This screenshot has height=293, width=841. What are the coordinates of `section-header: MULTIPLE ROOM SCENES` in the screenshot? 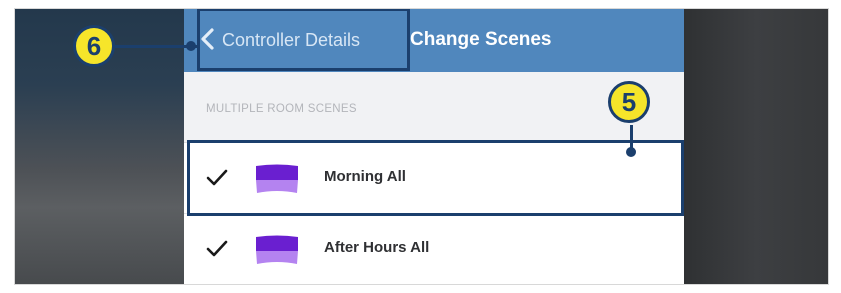 It's located at (281, 109).